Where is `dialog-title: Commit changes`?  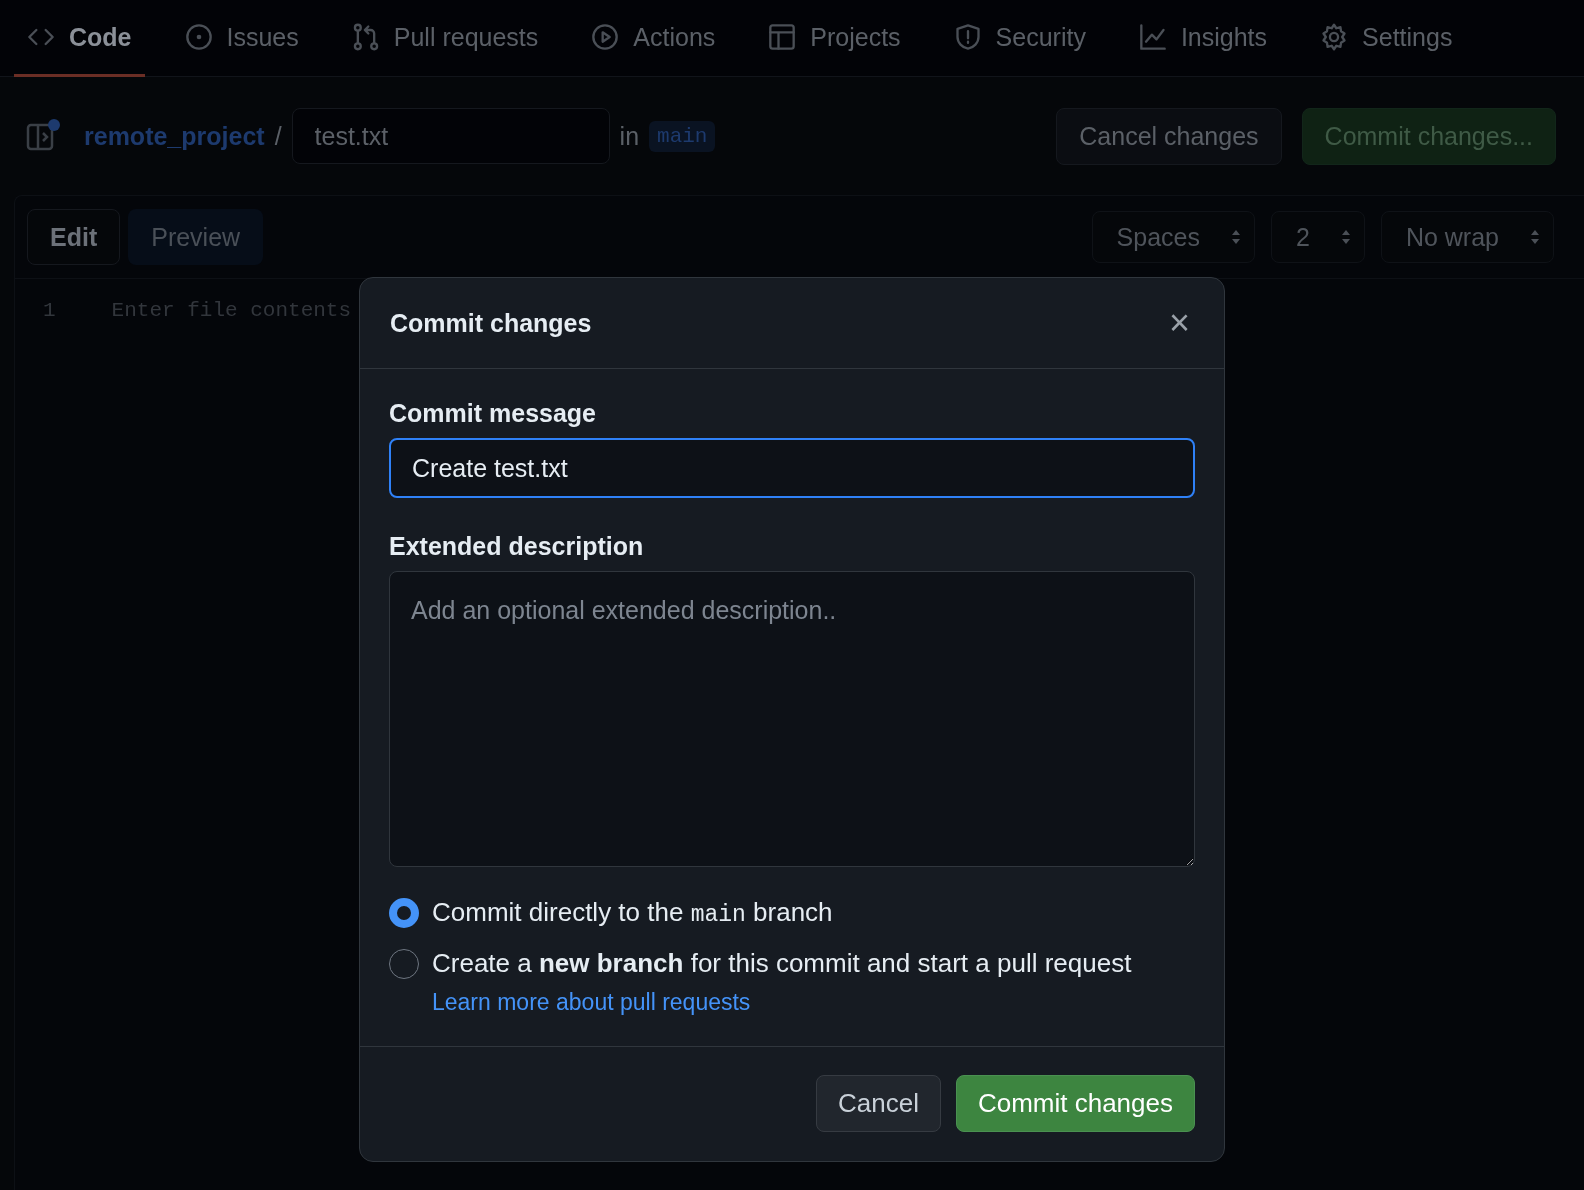
dialog-title: Commit changes is located at coordinates (491, 323).